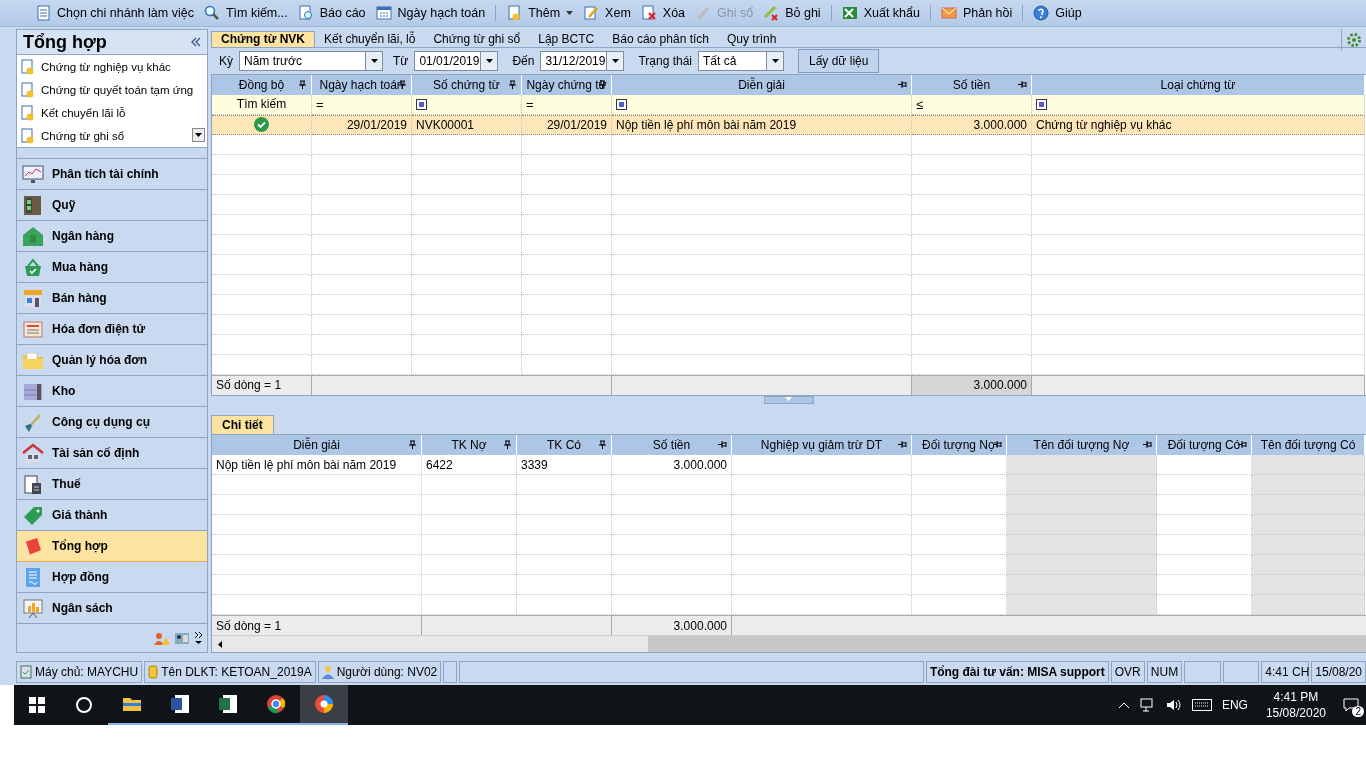 Image resolution: width=1366 pixels, height=768 pixels. Describe the element at coordinates (242, 424) in the screenshot. I see `detail-tab: Chi tiết` at that location.